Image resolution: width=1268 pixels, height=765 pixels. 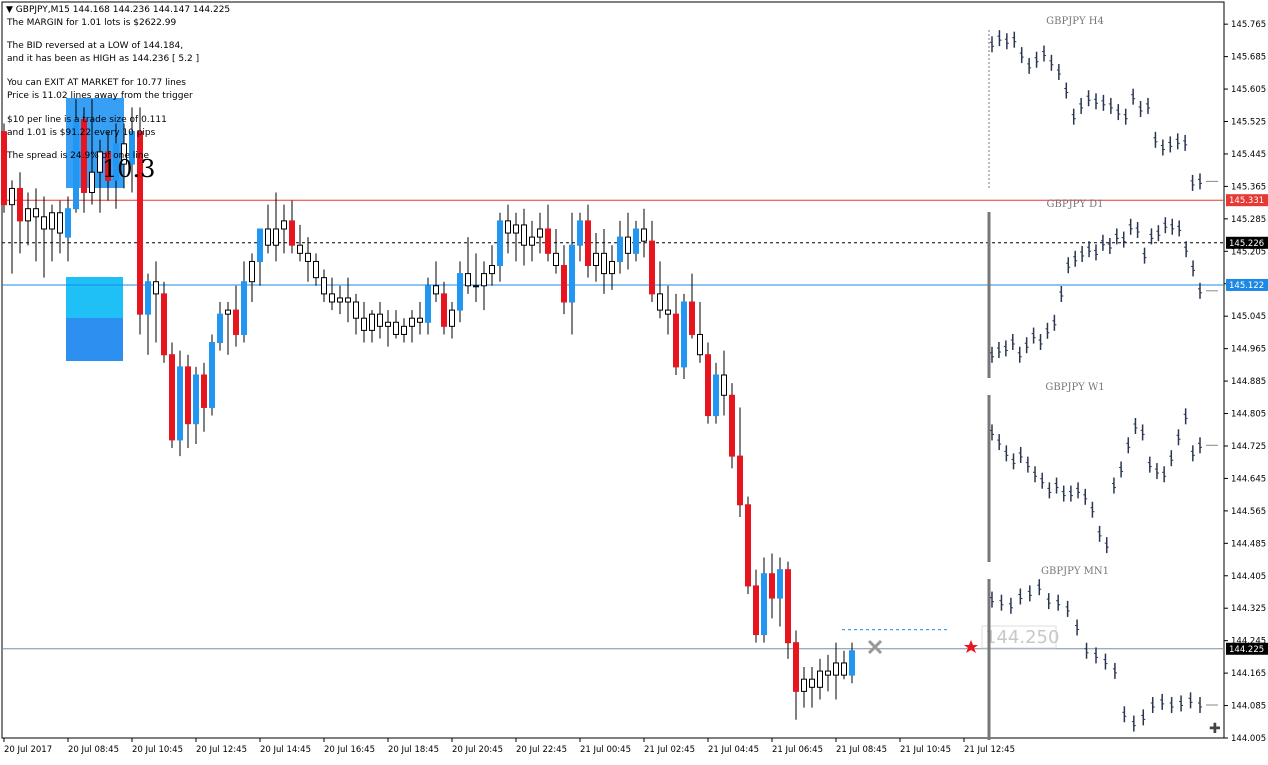 What do you see at coordinates (1248, 674) in the screenshot?
I see `y-tick-label: 144.165` at bounding box center [1248, 674].